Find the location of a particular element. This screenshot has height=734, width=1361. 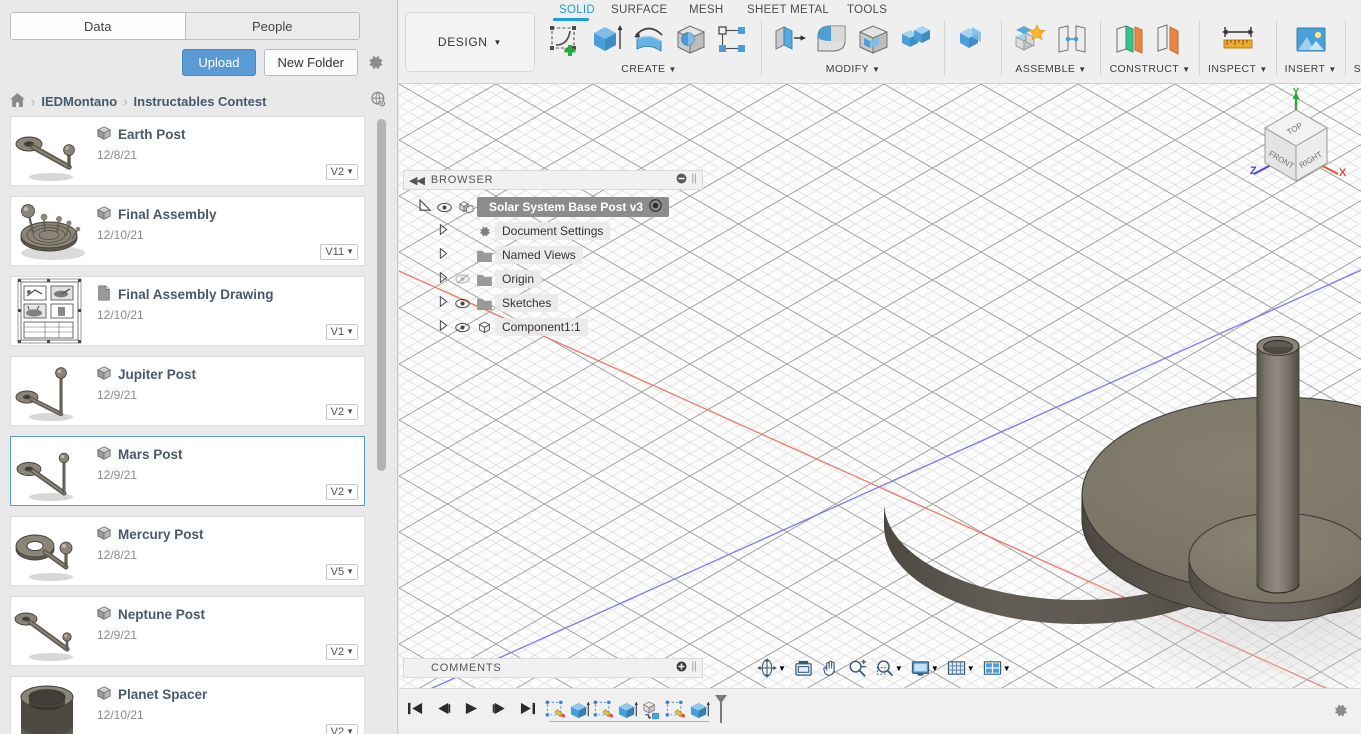

create-sketch-icon is located at coordinates (565, 40).